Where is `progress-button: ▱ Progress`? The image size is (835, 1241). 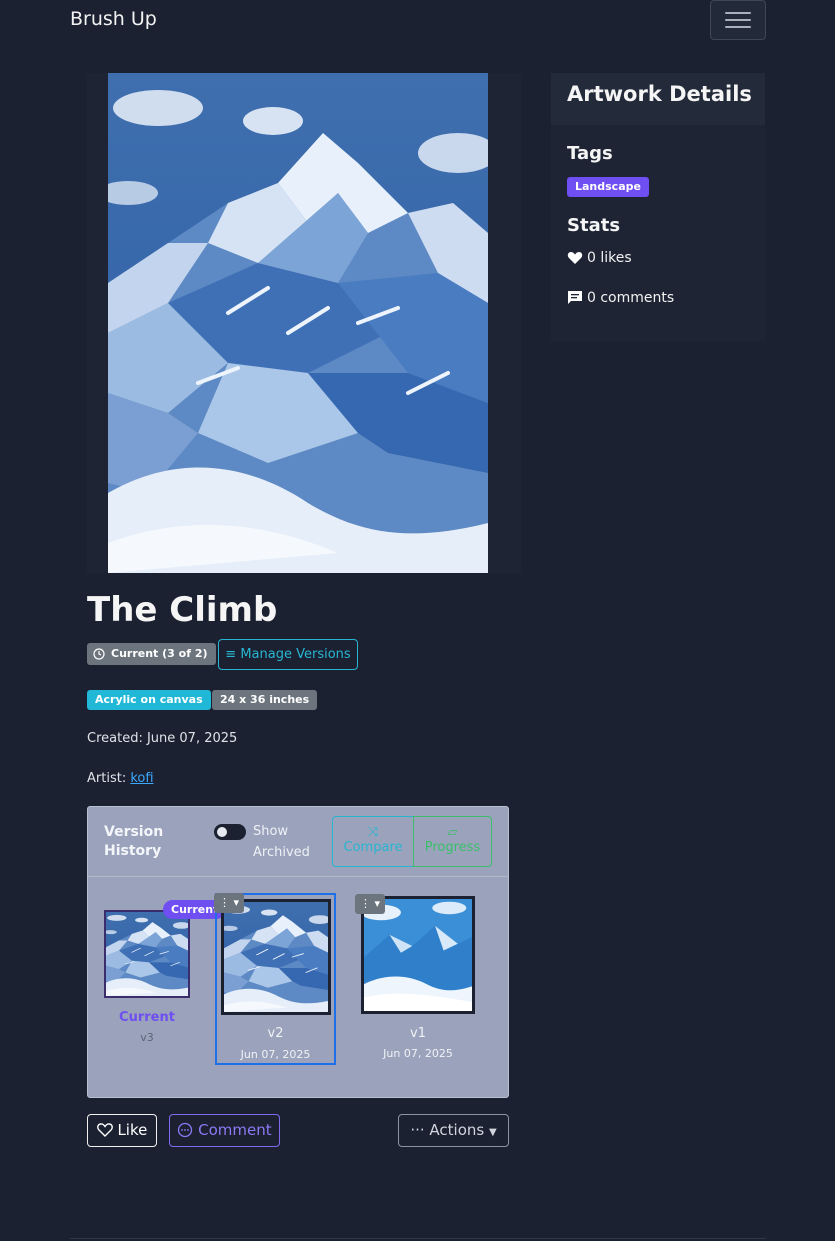
progress-button: ▱ Progress is located at coordinates (452, 841).